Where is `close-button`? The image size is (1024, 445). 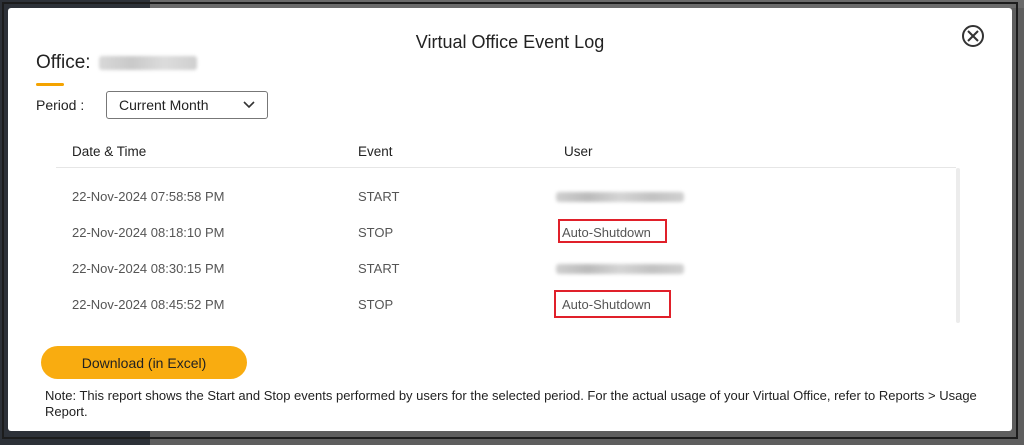
close-button is located at coordinates (973, 36).